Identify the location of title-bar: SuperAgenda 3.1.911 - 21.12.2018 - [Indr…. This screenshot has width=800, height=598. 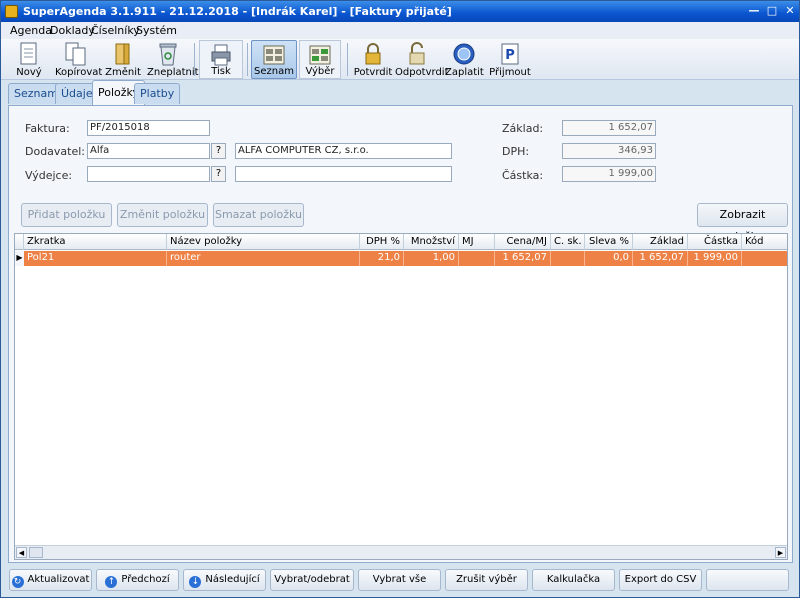
(400, 11).